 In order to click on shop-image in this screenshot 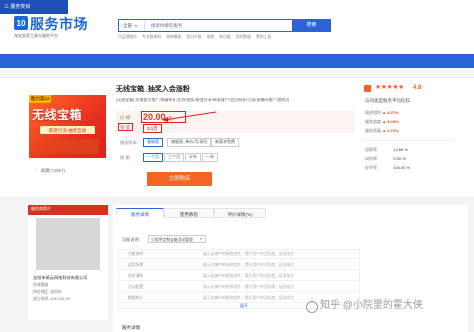, I will do `click(68, 244)`.